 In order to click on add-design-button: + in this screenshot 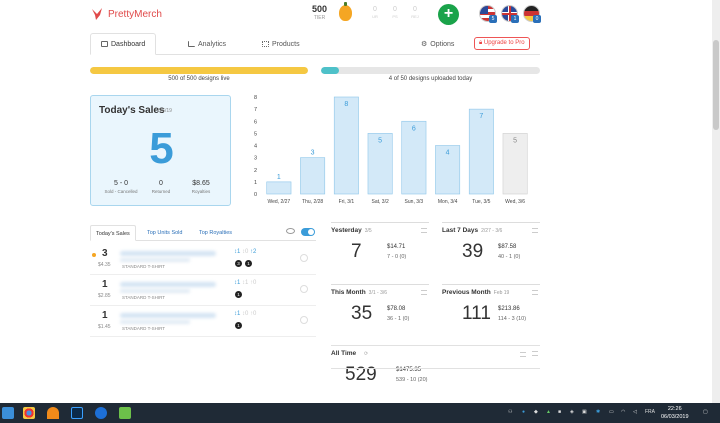, I will do `click(448, 14)`.